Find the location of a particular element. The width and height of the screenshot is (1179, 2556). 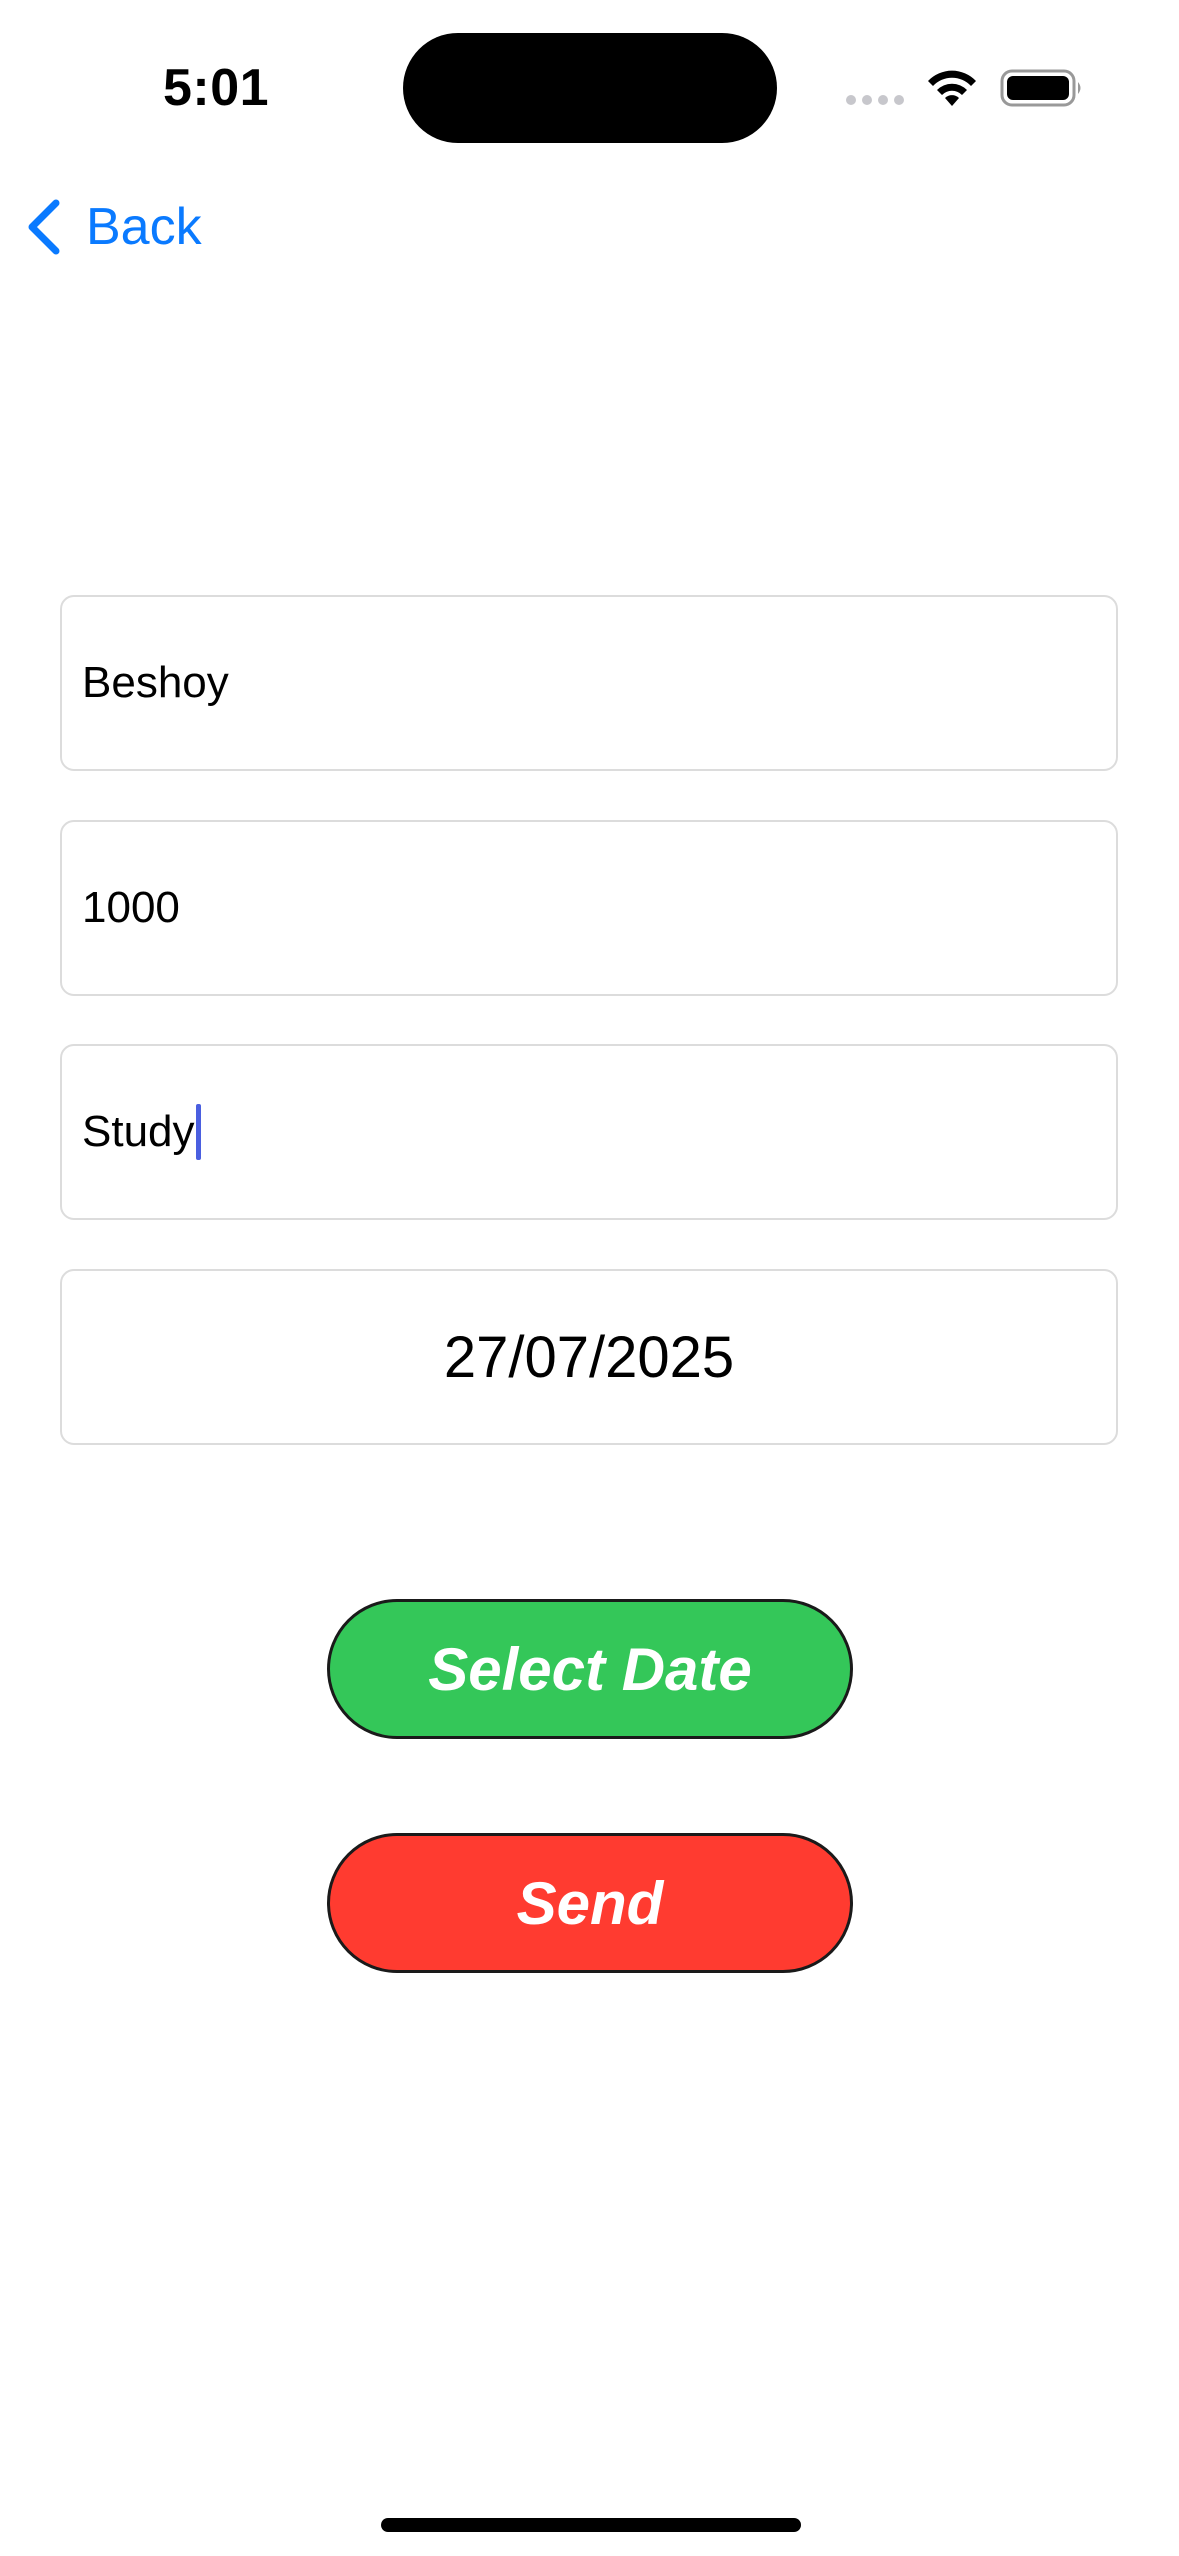

send-button: Send is located at coordinates (590, 1903).